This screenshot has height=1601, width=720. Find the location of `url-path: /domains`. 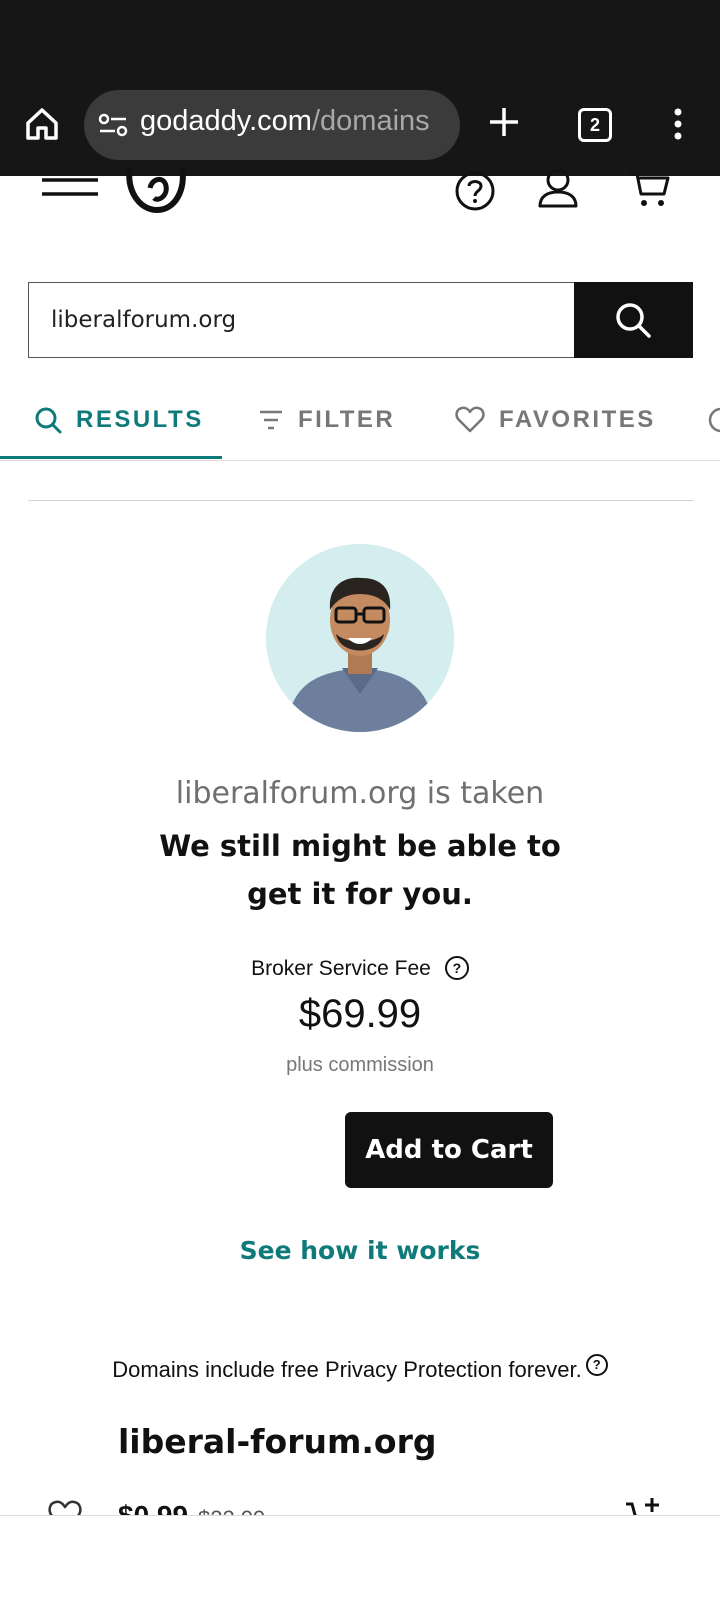

url-path: /domains is located at coordinates (370, 121).